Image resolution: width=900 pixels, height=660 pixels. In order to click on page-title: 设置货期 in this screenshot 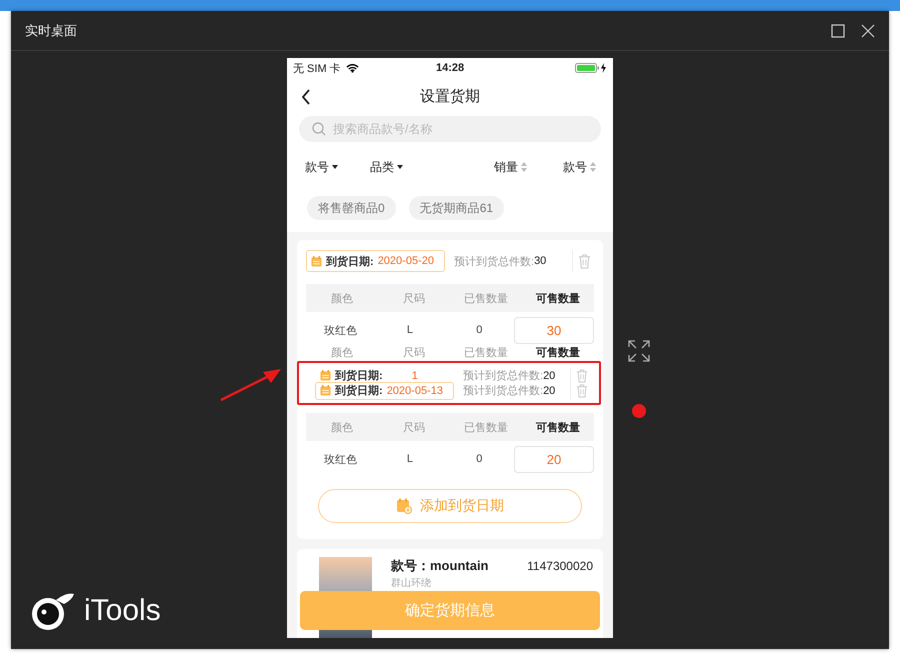, I will do `click(450, 96)`.